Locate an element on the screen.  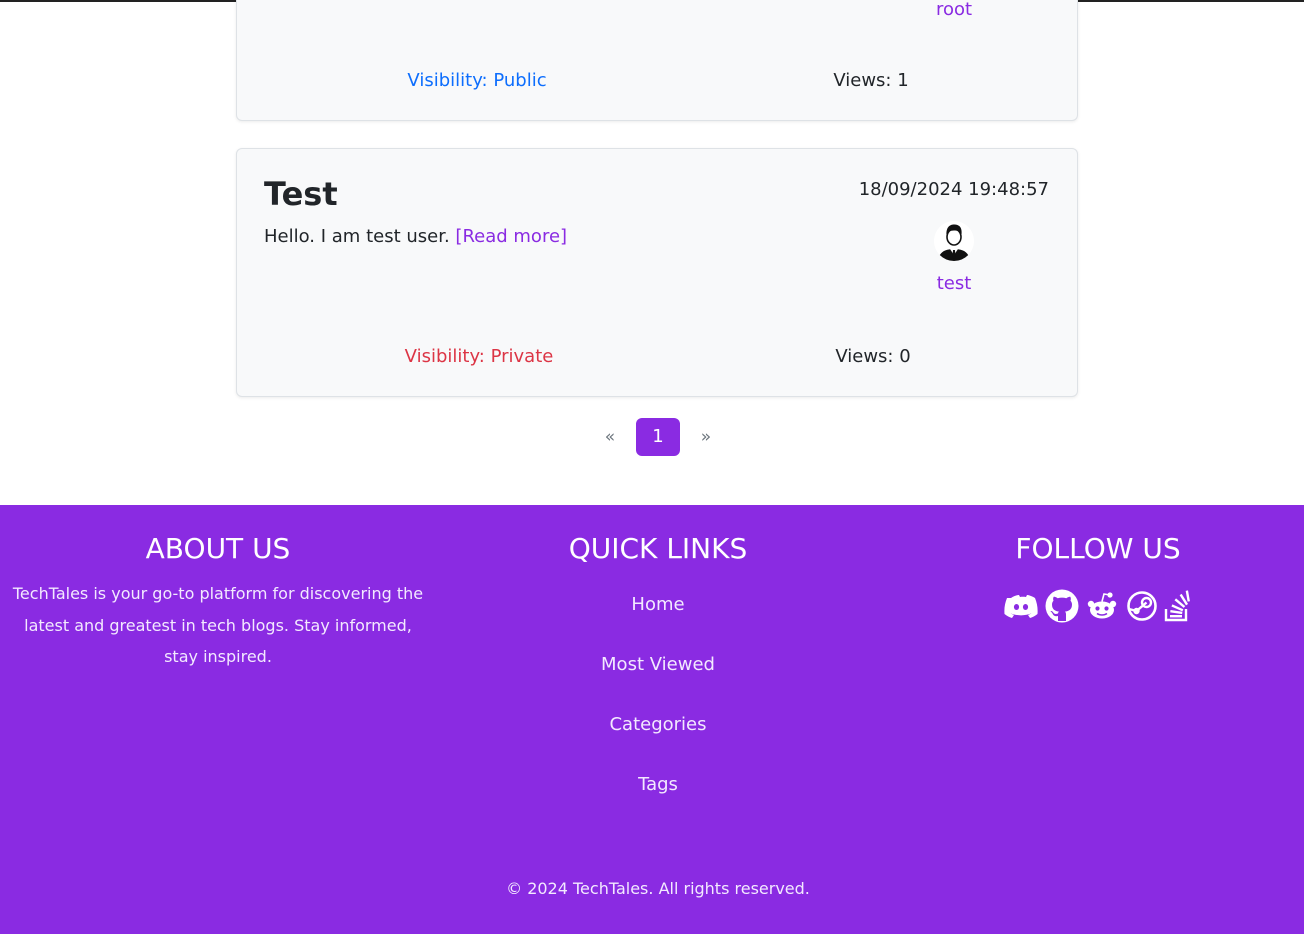
stackoverflow-icon is located at coordinates (1180, 606).